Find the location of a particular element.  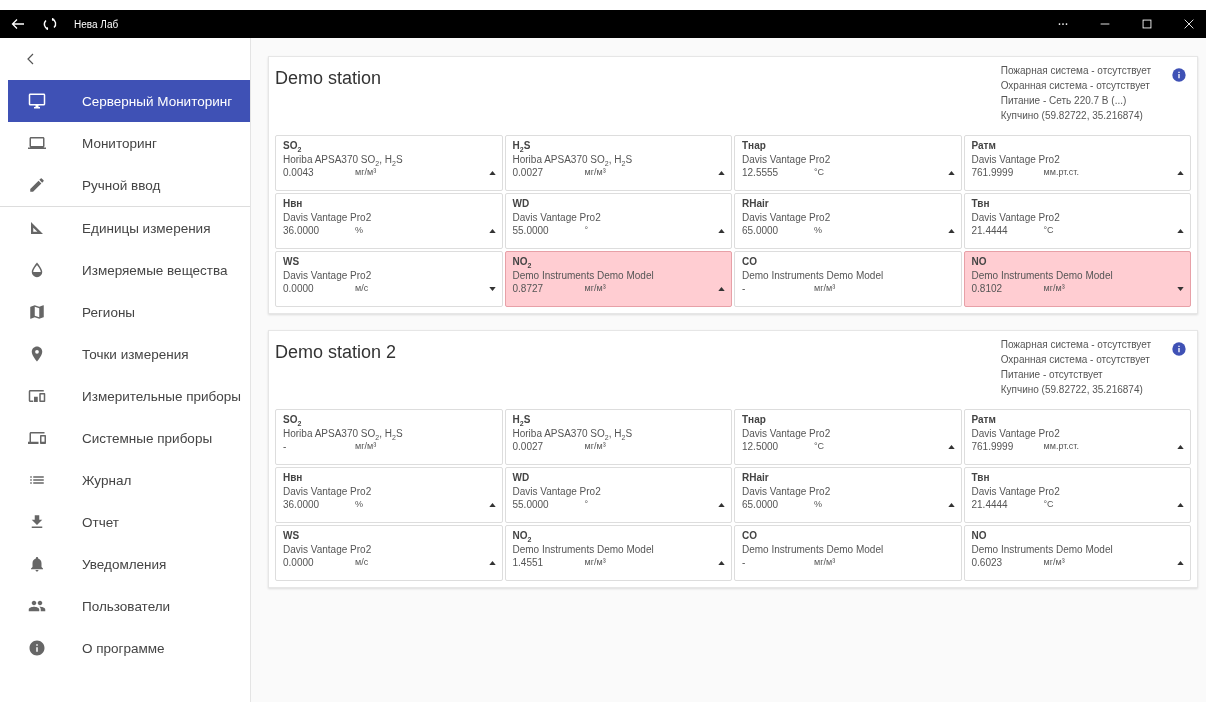

close-icon is located at coordinates (1189, 24).